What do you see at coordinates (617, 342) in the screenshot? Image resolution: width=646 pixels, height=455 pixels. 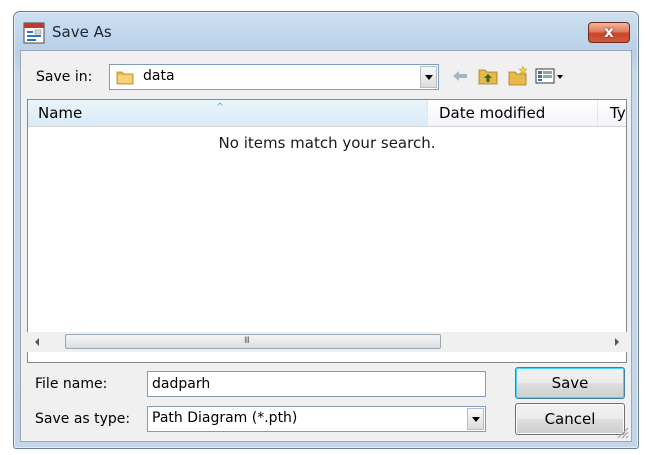 I see `scroll-right-icon` at bounding box center [617, 342].